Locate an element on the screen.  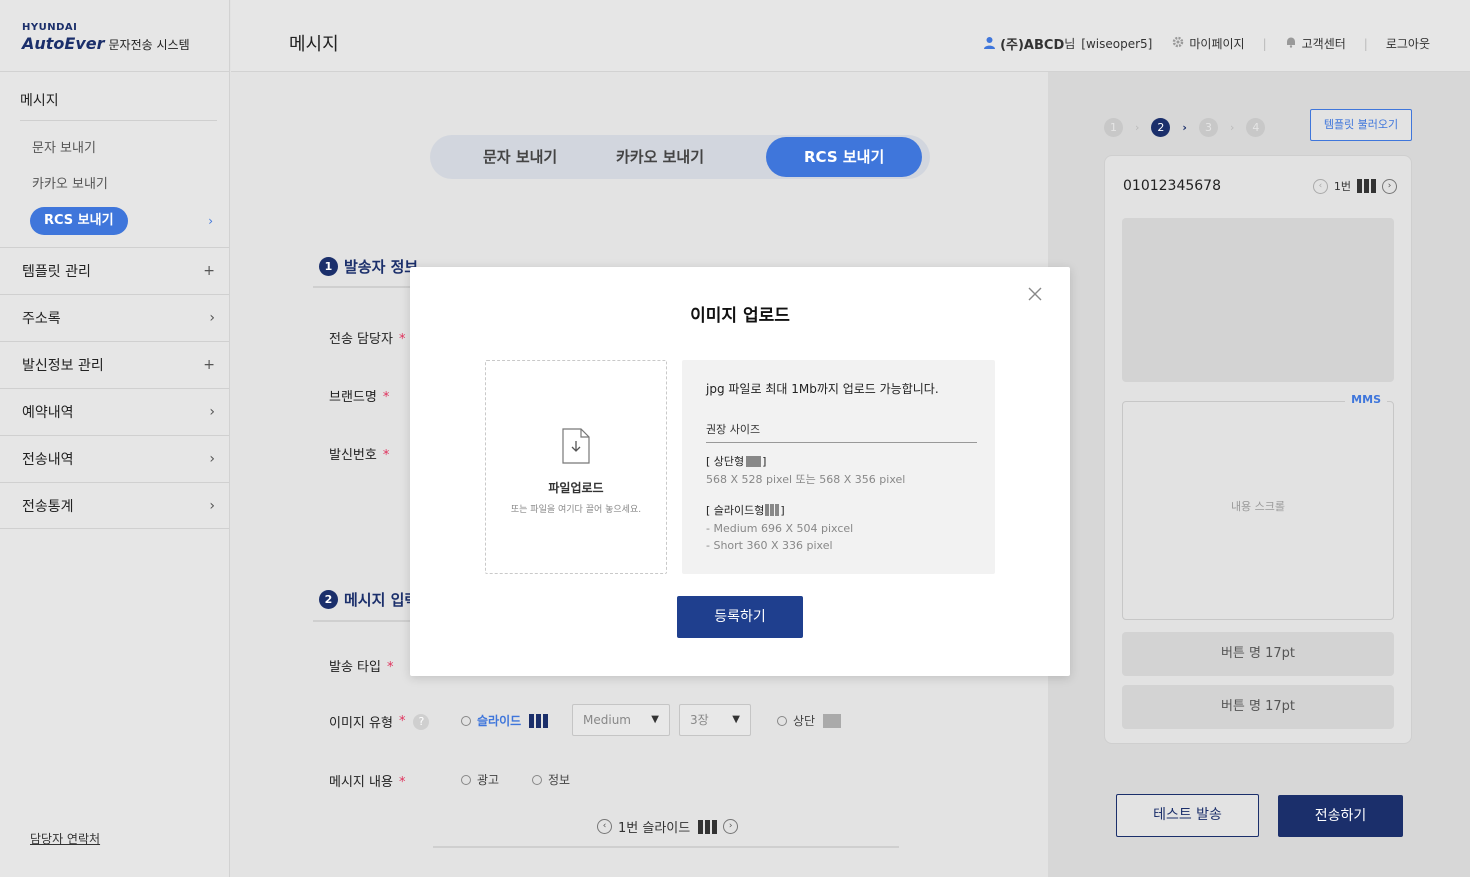
label-text: 전송 담당자 is located at coordinates (361, 339).